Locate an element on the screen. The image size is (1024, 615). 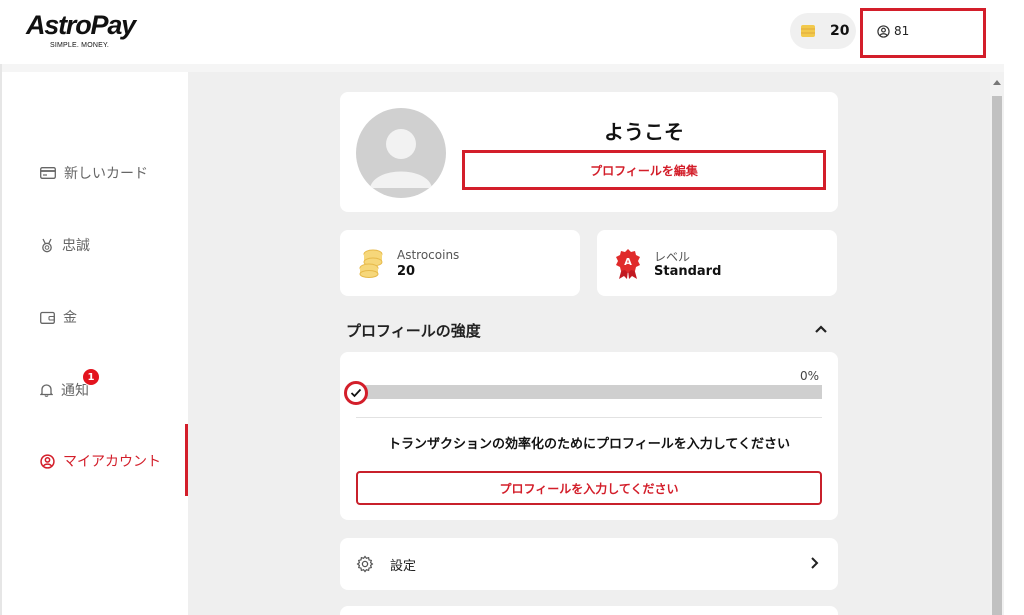
sidebar-item-notifications: 通知 is located at coordinates (64, 390).